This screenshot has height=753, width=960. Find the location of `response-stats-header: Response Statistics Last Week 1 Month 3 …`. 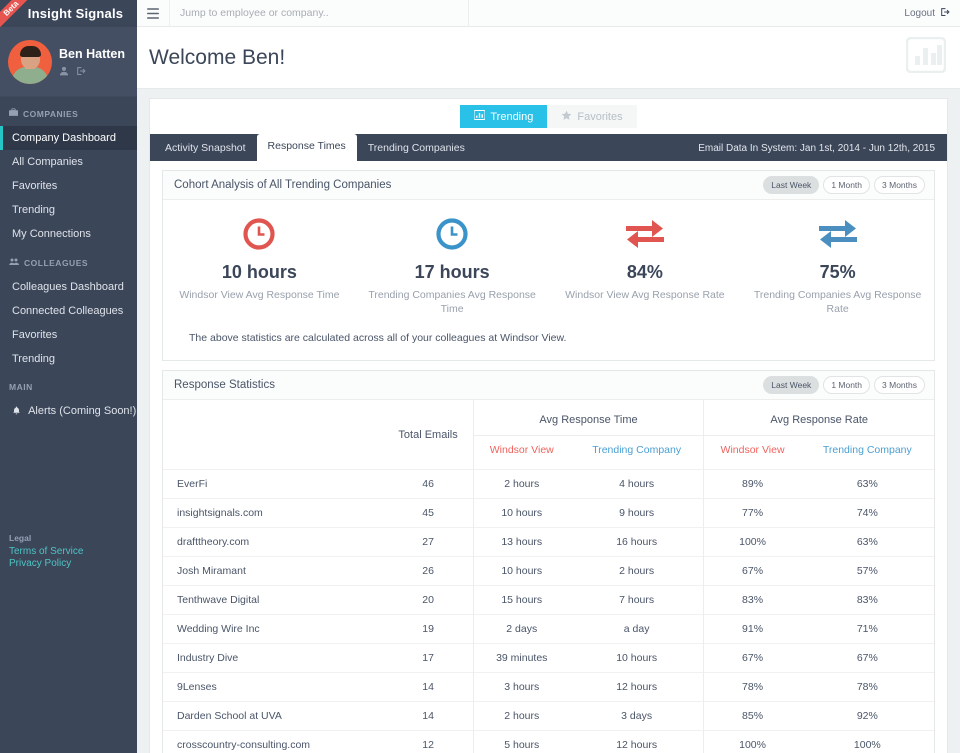

response-stats-header: Response Statistics Last Week 1 Month 3 … is located at coordinates (548, 385).